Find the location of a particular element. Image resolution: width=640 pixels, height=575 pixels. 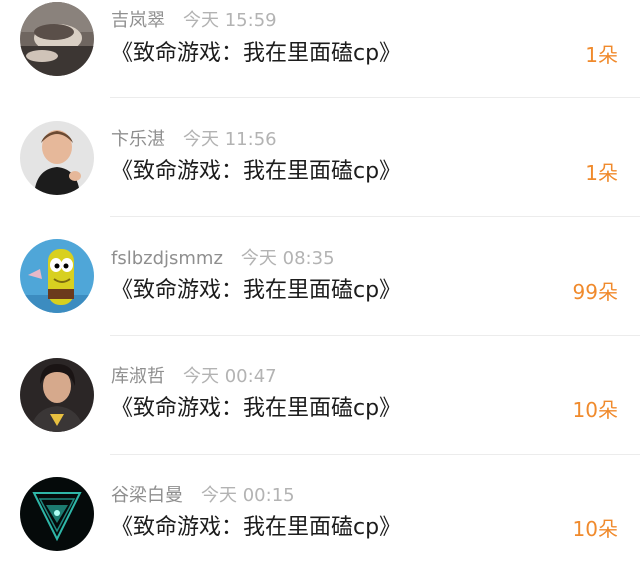

timestamp: 今天 15:59 is located at coordinates (230, 20).